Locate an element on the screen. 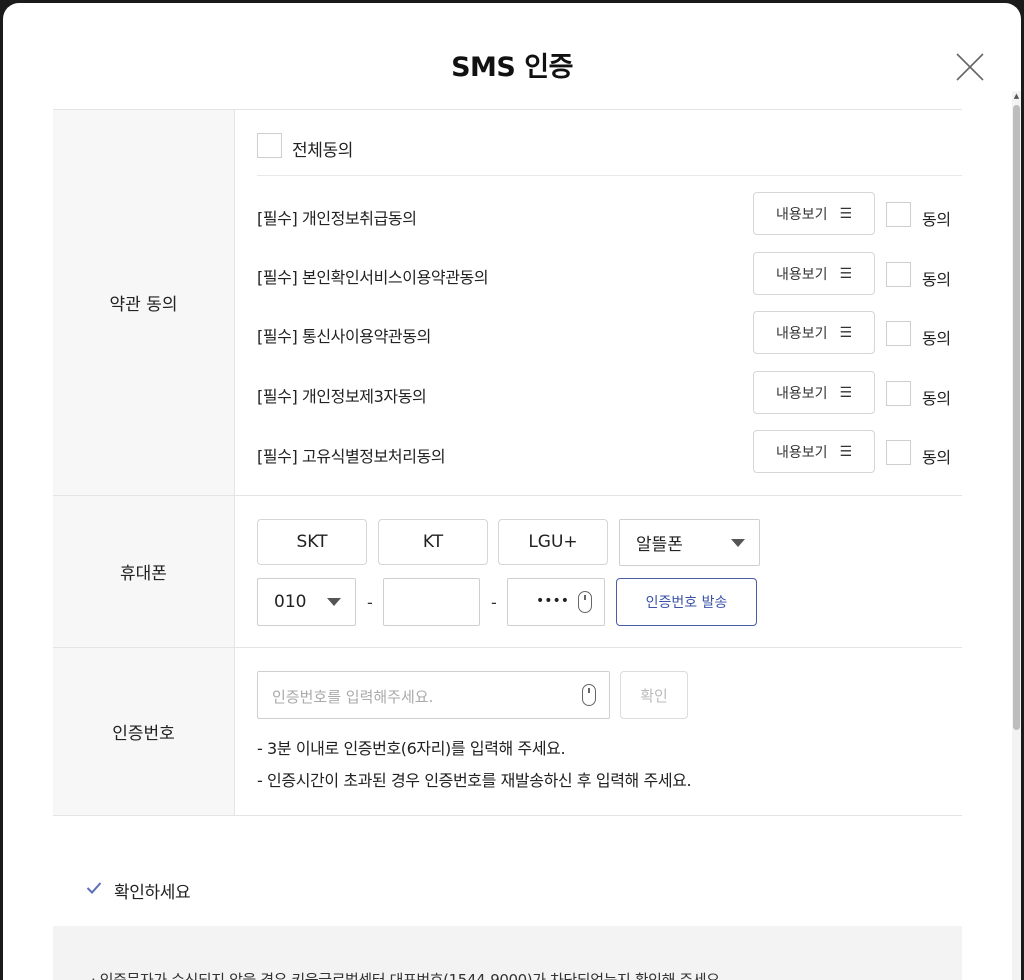 The height and width of the screenshot is (980, 1024). all-agree-checkbox is located at coordinates (269, 145).